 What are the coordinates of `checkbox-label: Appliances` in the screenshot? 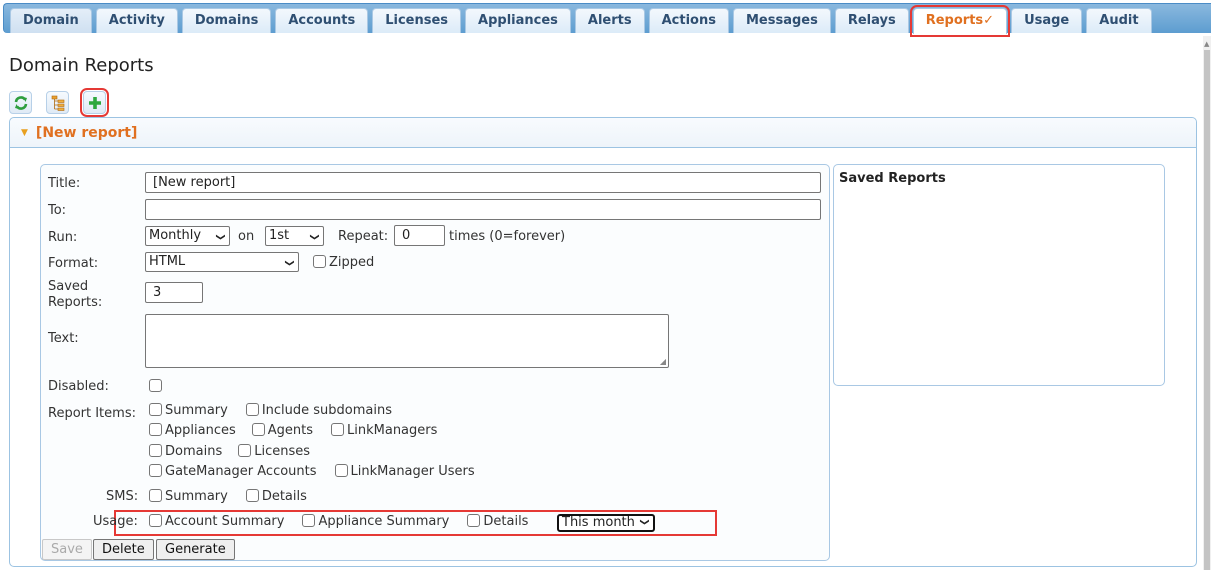 It's located at (200, 430).